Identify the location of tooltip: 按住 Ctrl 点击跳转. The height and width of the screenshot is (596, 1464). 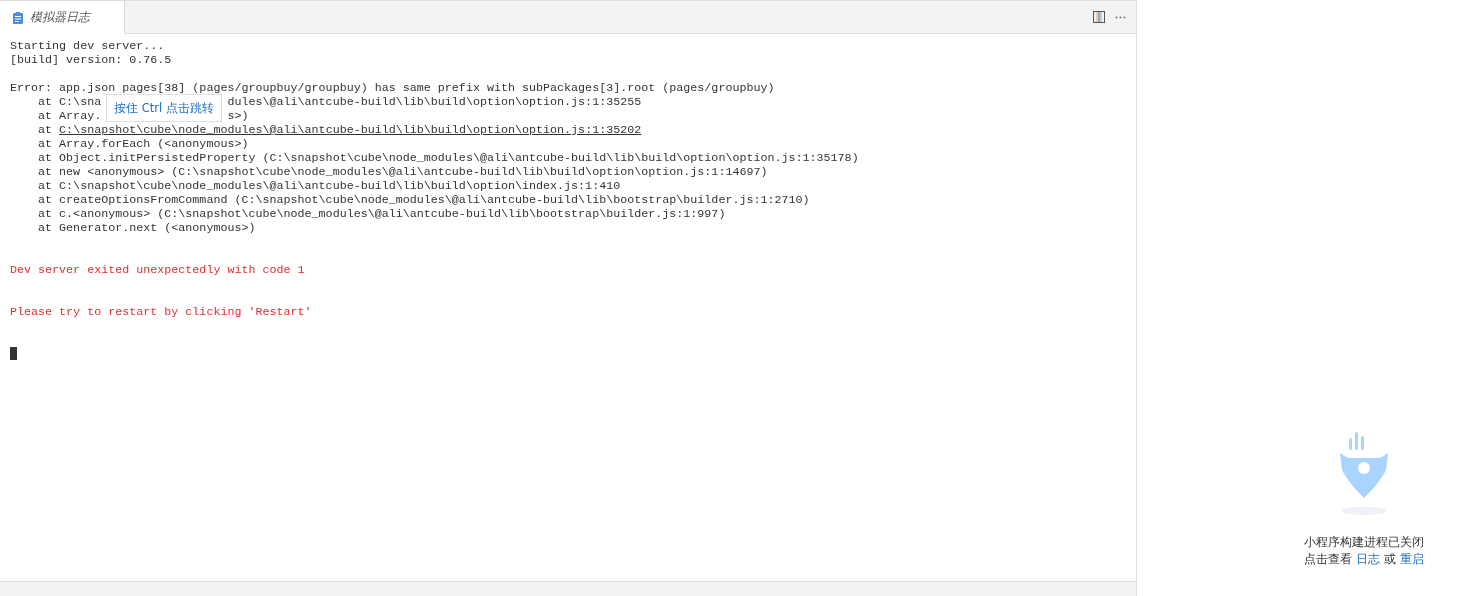
(164, 108).